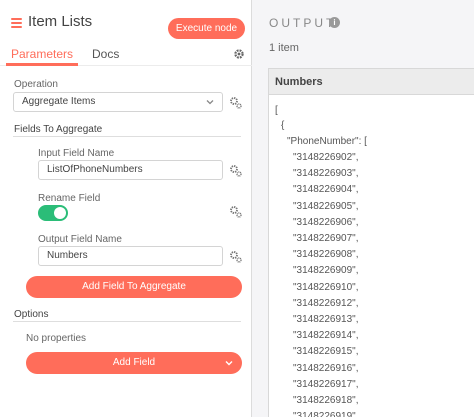 This screenshot has width=474, height=417. Describe the element at coordinates (326, 384) in the screenshot. I see `json-number-line: "3148226917",` at that location.